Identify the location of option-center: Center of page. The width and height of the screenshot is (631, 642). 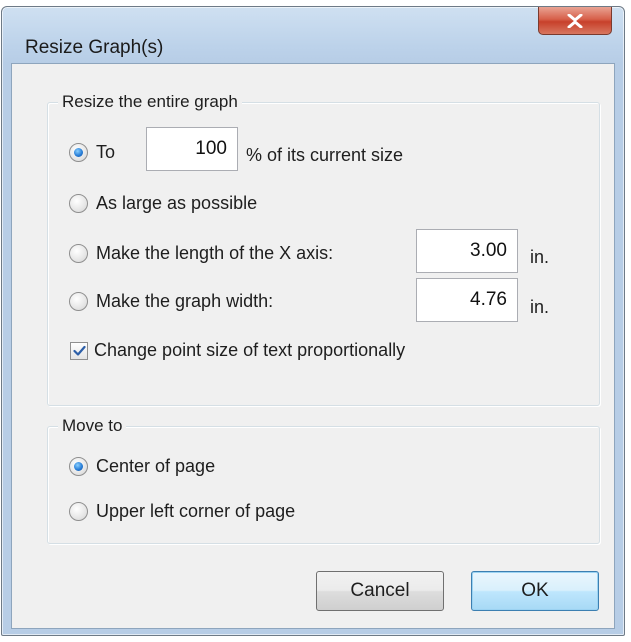
(142, 466).